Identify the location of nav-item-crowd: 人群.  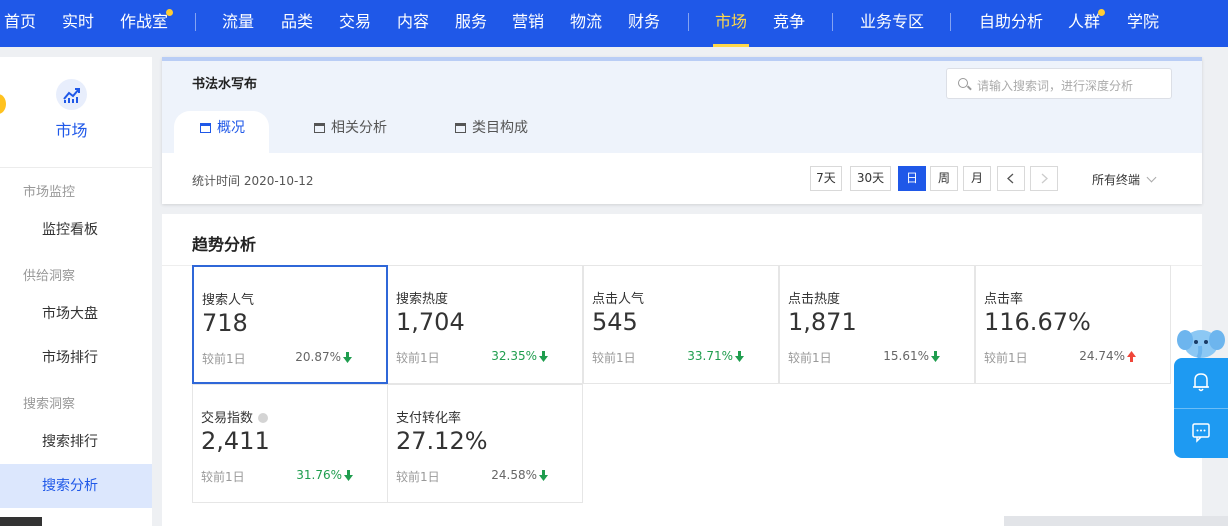
(1084, 23).